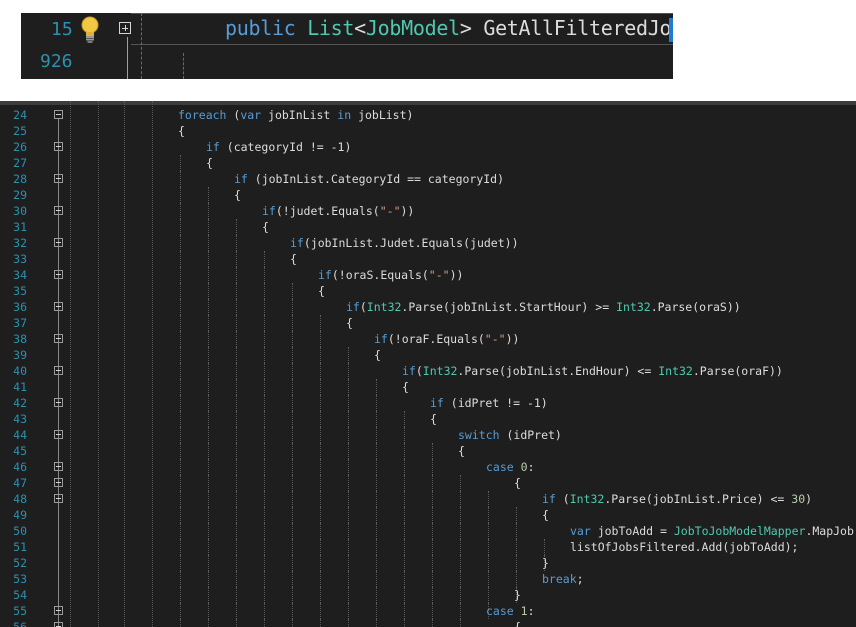 The image size is (856, 627). I want to click on line-number: 41, so click(20, 387).